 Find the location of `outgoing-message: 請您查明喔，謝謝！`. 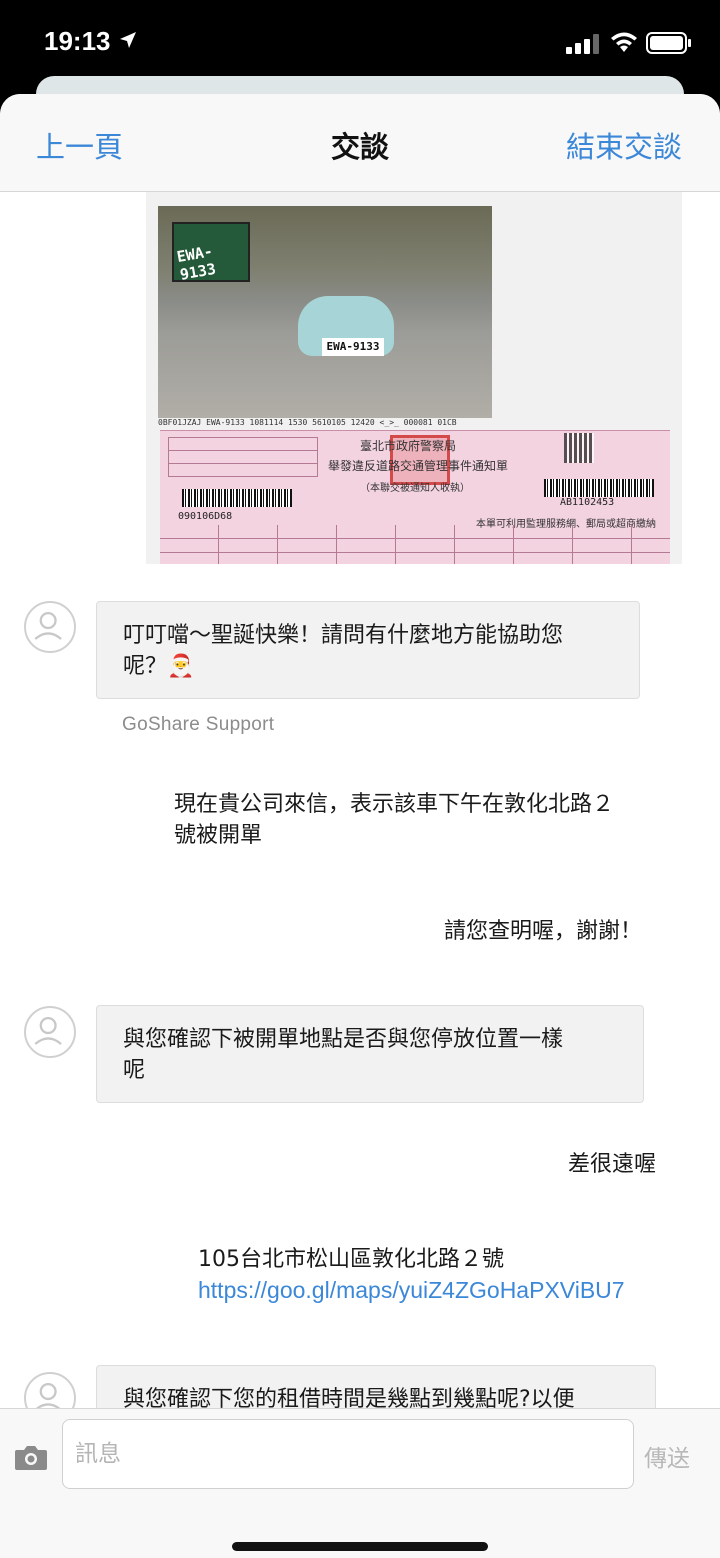

outgoing-message: 請您查明喔，謝謝！ is located at coordinates (543, 931).